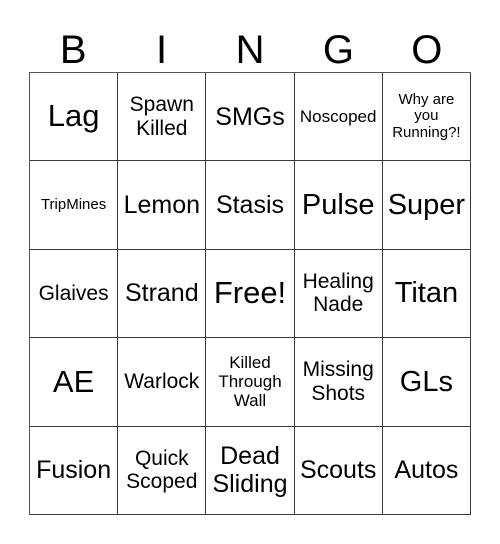 Image resolution: width=500 pixels, height=544 pixels. I want to click on bingo-cell-label: Free!, so click(250, 293).